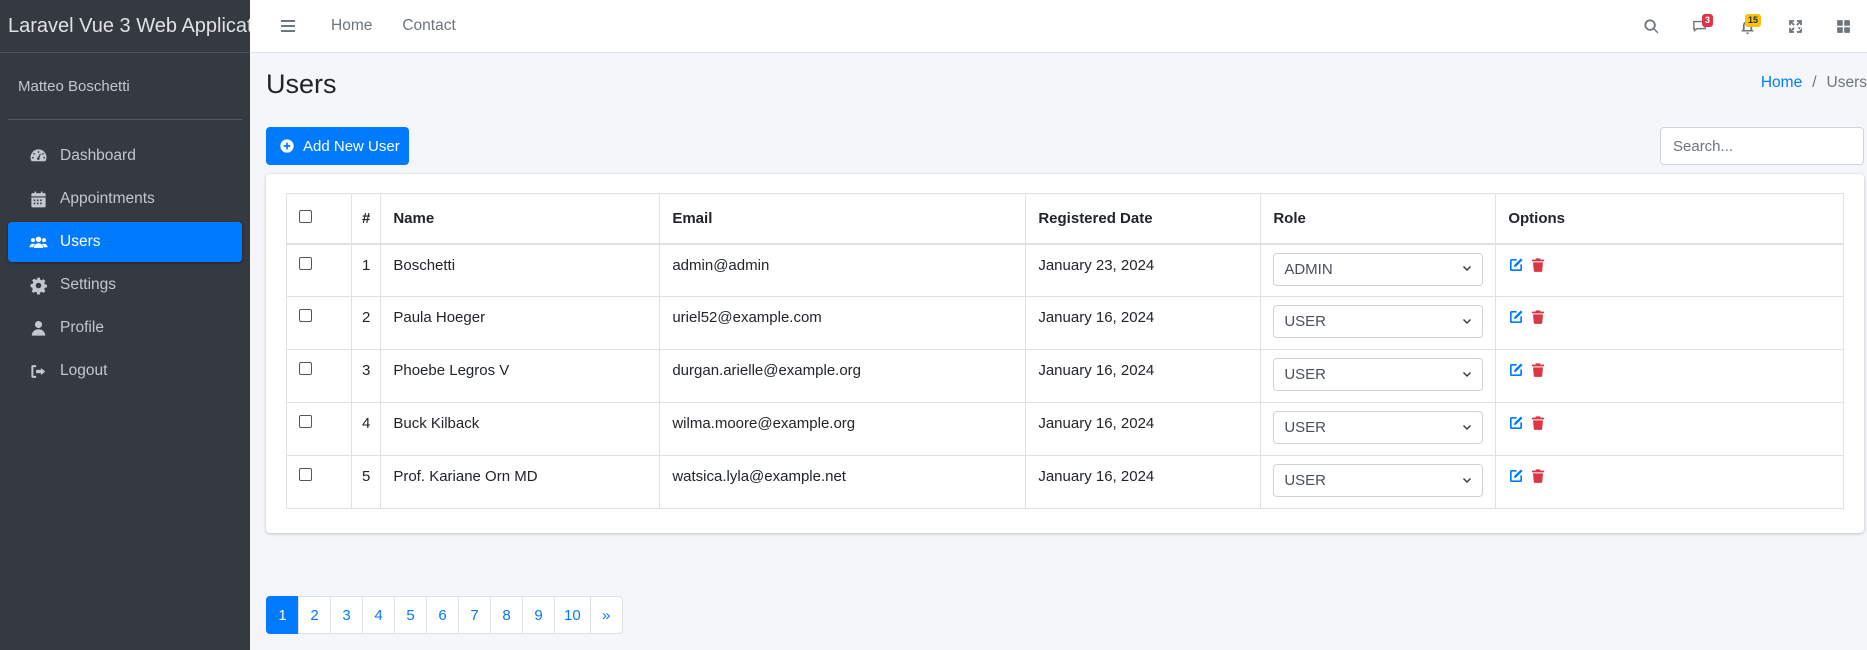 This screenshot has width=1867, height=650. What do you see at coordinates (1707, 20) in the screenshot?
I see `messages-badge: 3` at bounding box center [1707, 20].